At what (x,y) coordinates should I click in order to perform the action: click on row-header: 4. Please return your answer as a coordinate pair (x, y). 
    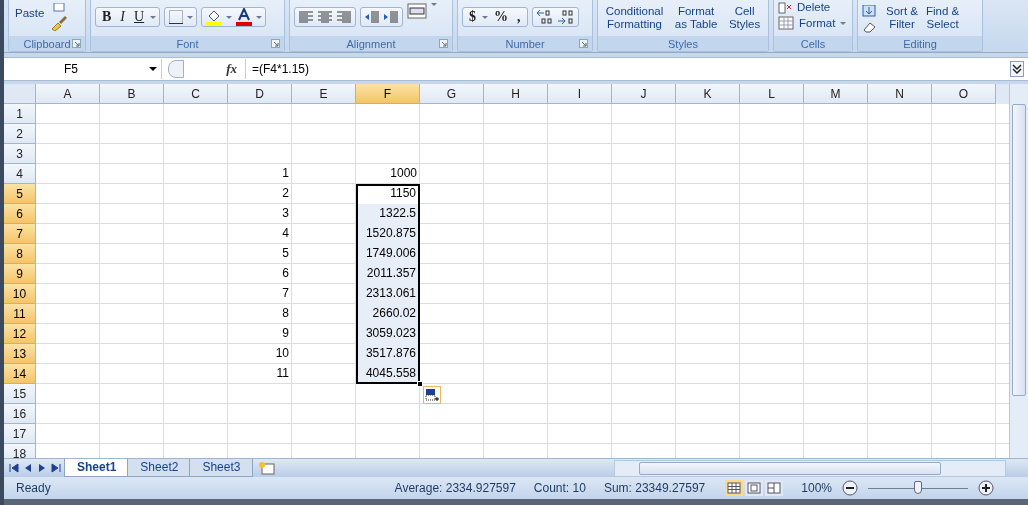
    Looking at the image, I should click on (20, 174).